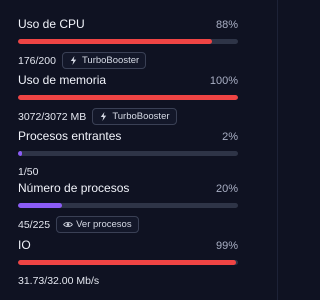 The image size is (320, 300). Describe the element at coordinates (59, 281) in the screenshot. I see `metric-value: 31.73/32.00 Mb/s` at that location.